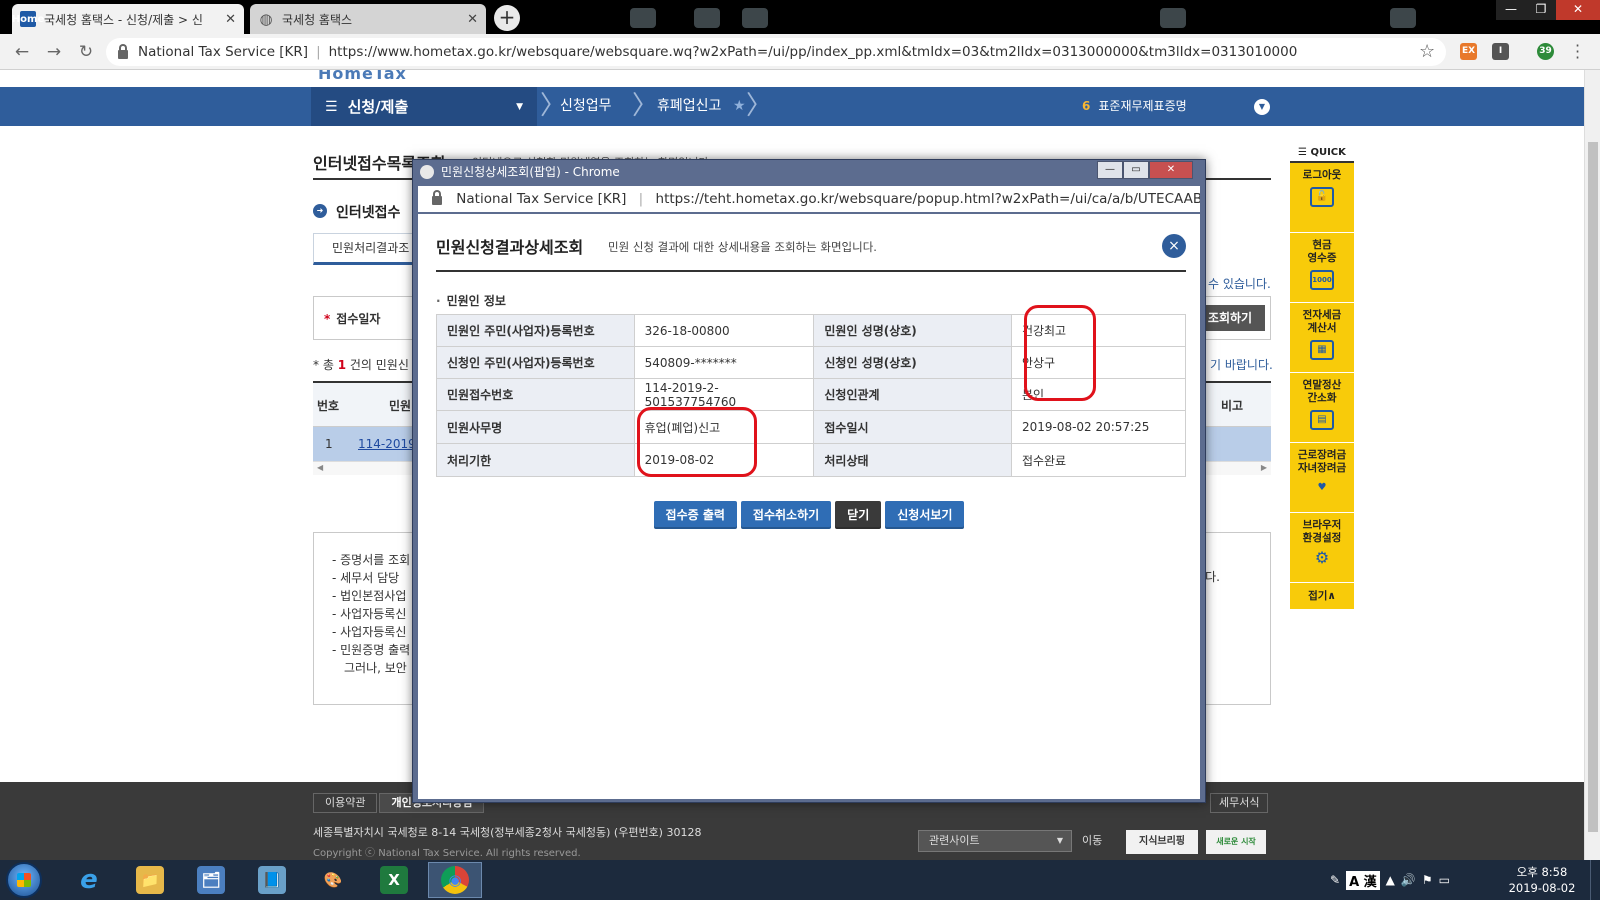  What do you see at coordinates (1322, 557) in the screenshot?
I see `gear-icon: ⚙` at bounding box center [1322, 557].